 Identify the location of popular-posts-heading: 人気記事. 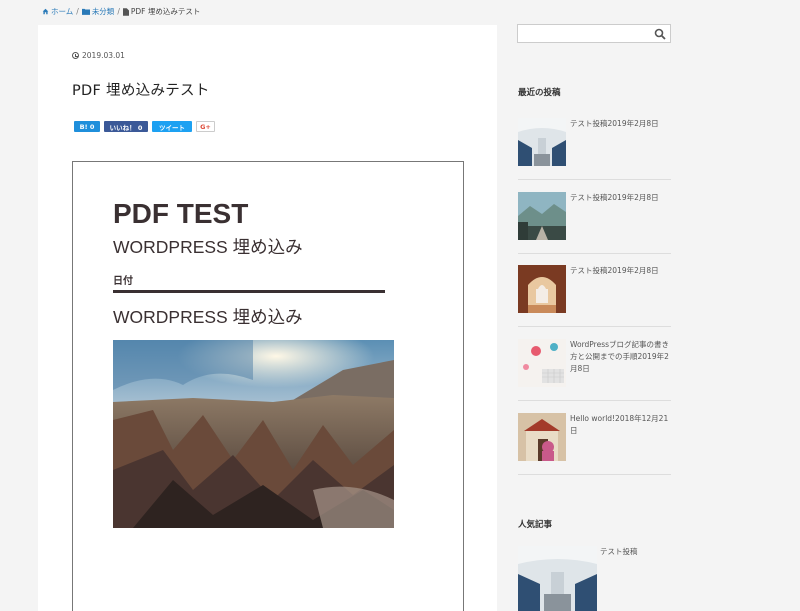
(535, 525).